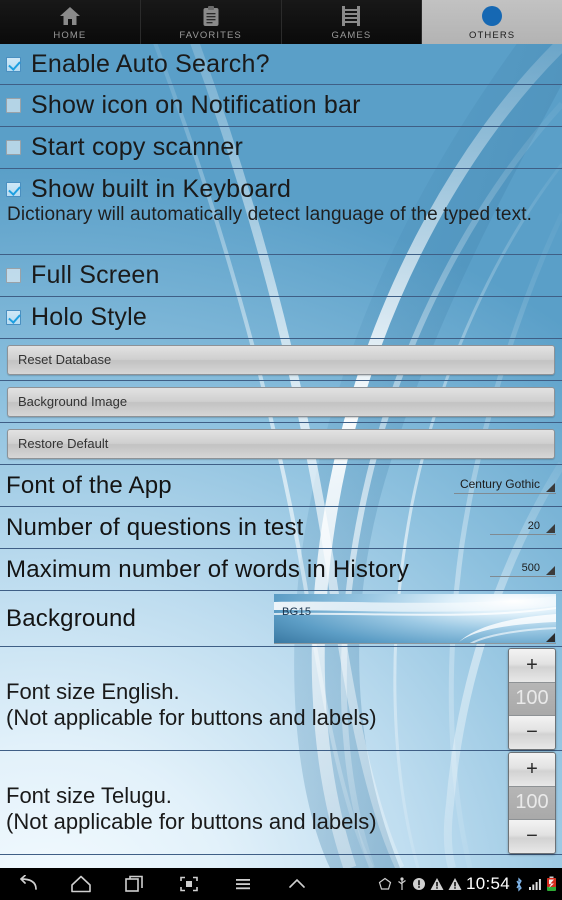  Describe the element at coordinates (135, 884) in the screenshot. I see `recents-icon` at that location.